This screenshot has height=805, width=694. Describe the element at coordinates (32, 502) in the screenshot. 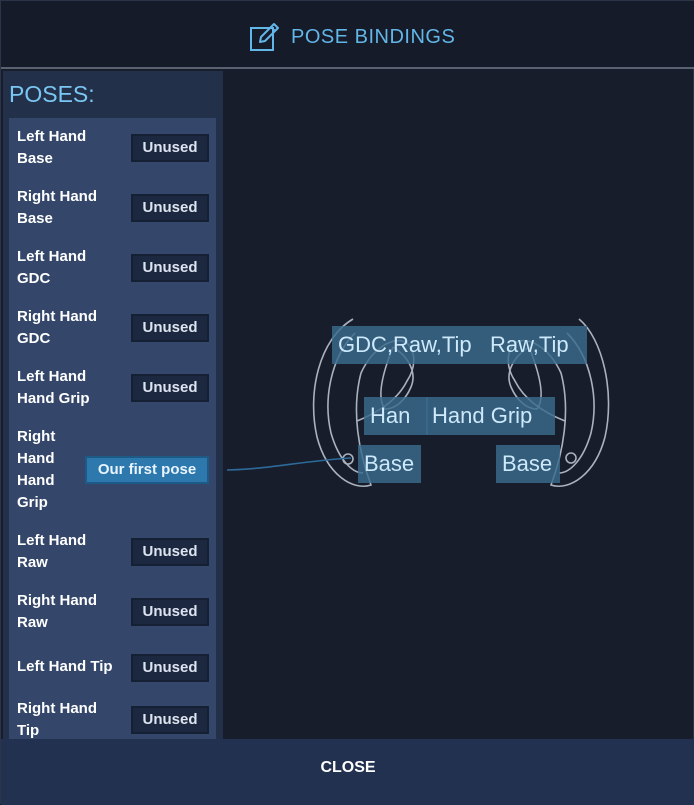

I see `pose-label-line: Grip` at that location.